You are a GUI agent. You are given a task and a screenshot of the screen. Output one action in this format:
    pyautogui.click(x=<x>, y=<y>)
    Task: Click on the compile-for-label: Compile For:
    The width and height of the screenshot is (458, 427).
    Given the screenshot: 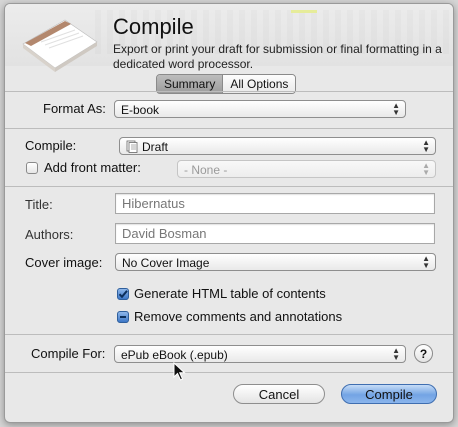 What is the action you would take?
    pyautogui.click(x=68, y=353)
    